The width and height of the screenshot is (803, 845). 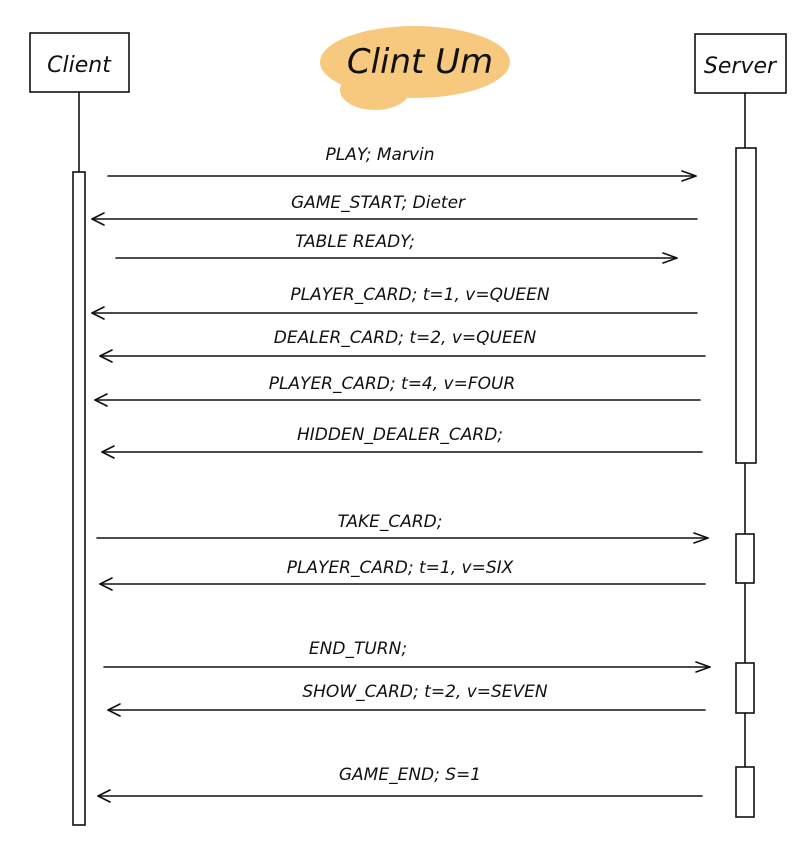 I want to click on message: PLAY; Marvin, so click(x=402, y=163).